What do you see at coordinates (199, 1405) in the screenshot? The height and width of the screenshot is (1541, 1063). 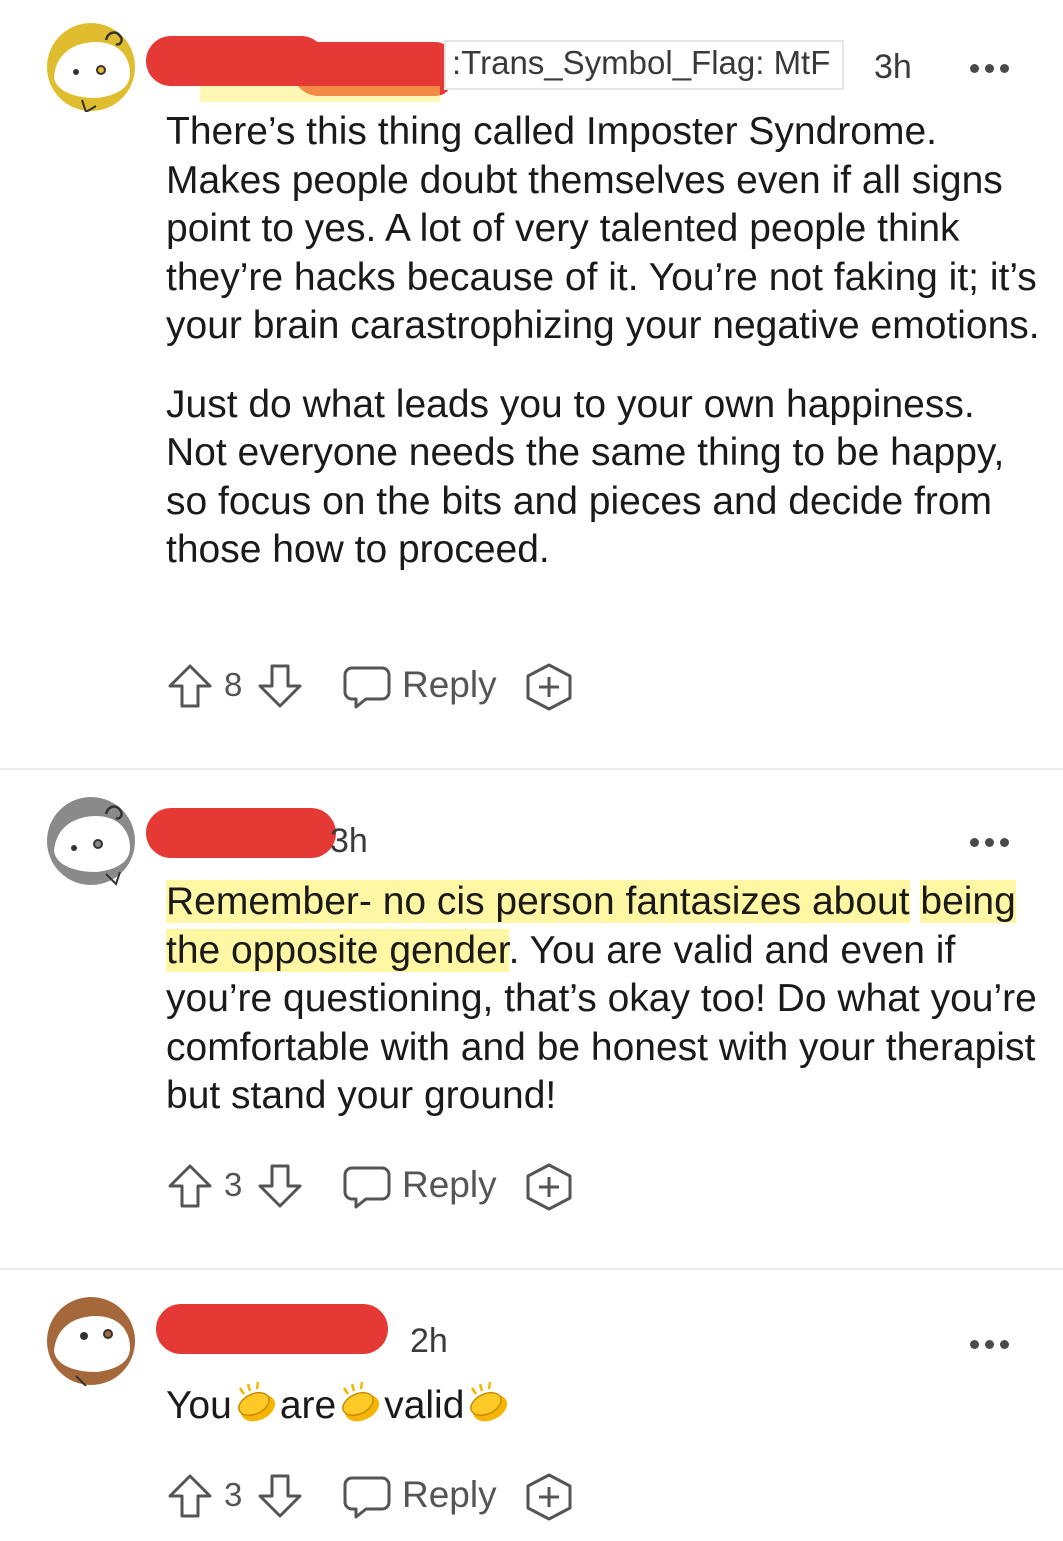 I see `comment-word: You` at bounding box center [199, 1405].